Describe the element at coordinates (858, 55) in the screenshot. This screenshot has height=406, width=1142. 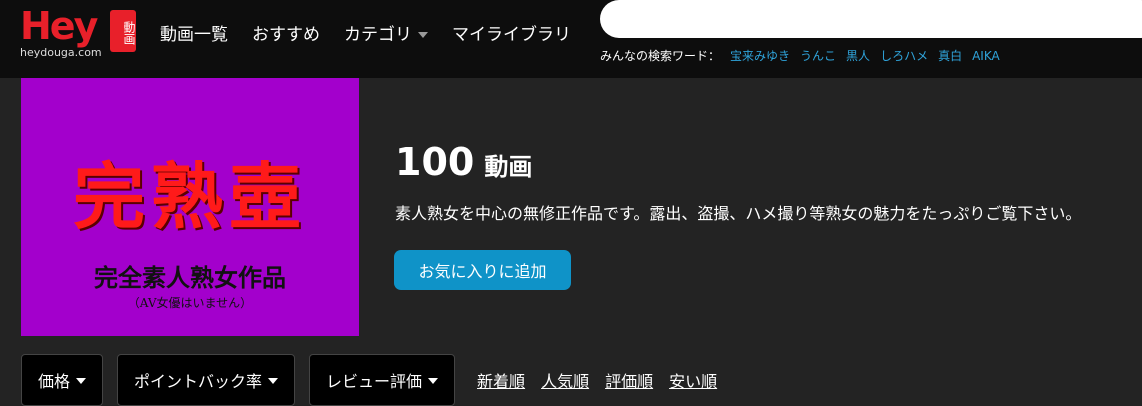
I see `popular-word-link: 黒人` at that location.